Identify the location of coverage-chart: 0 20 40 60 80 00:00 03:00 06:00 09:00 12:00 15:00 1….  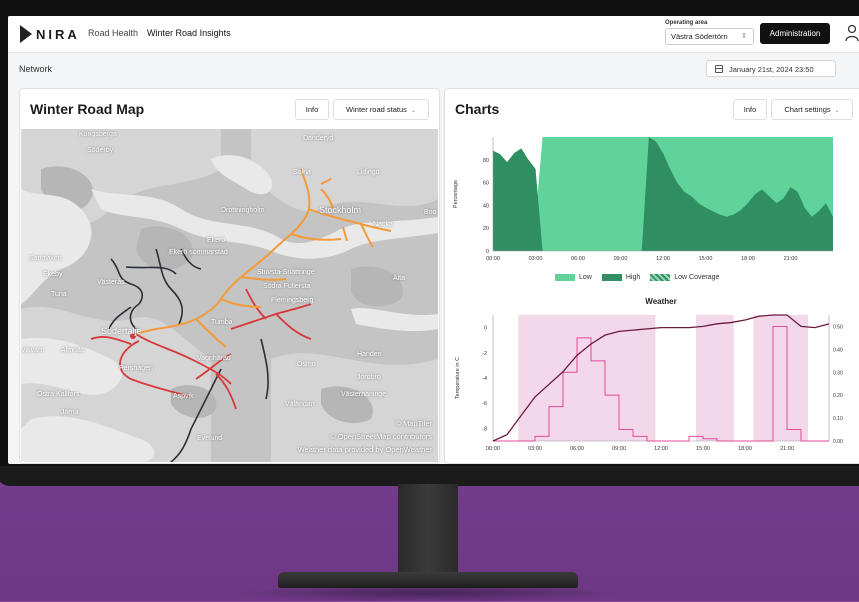
(652, 199).